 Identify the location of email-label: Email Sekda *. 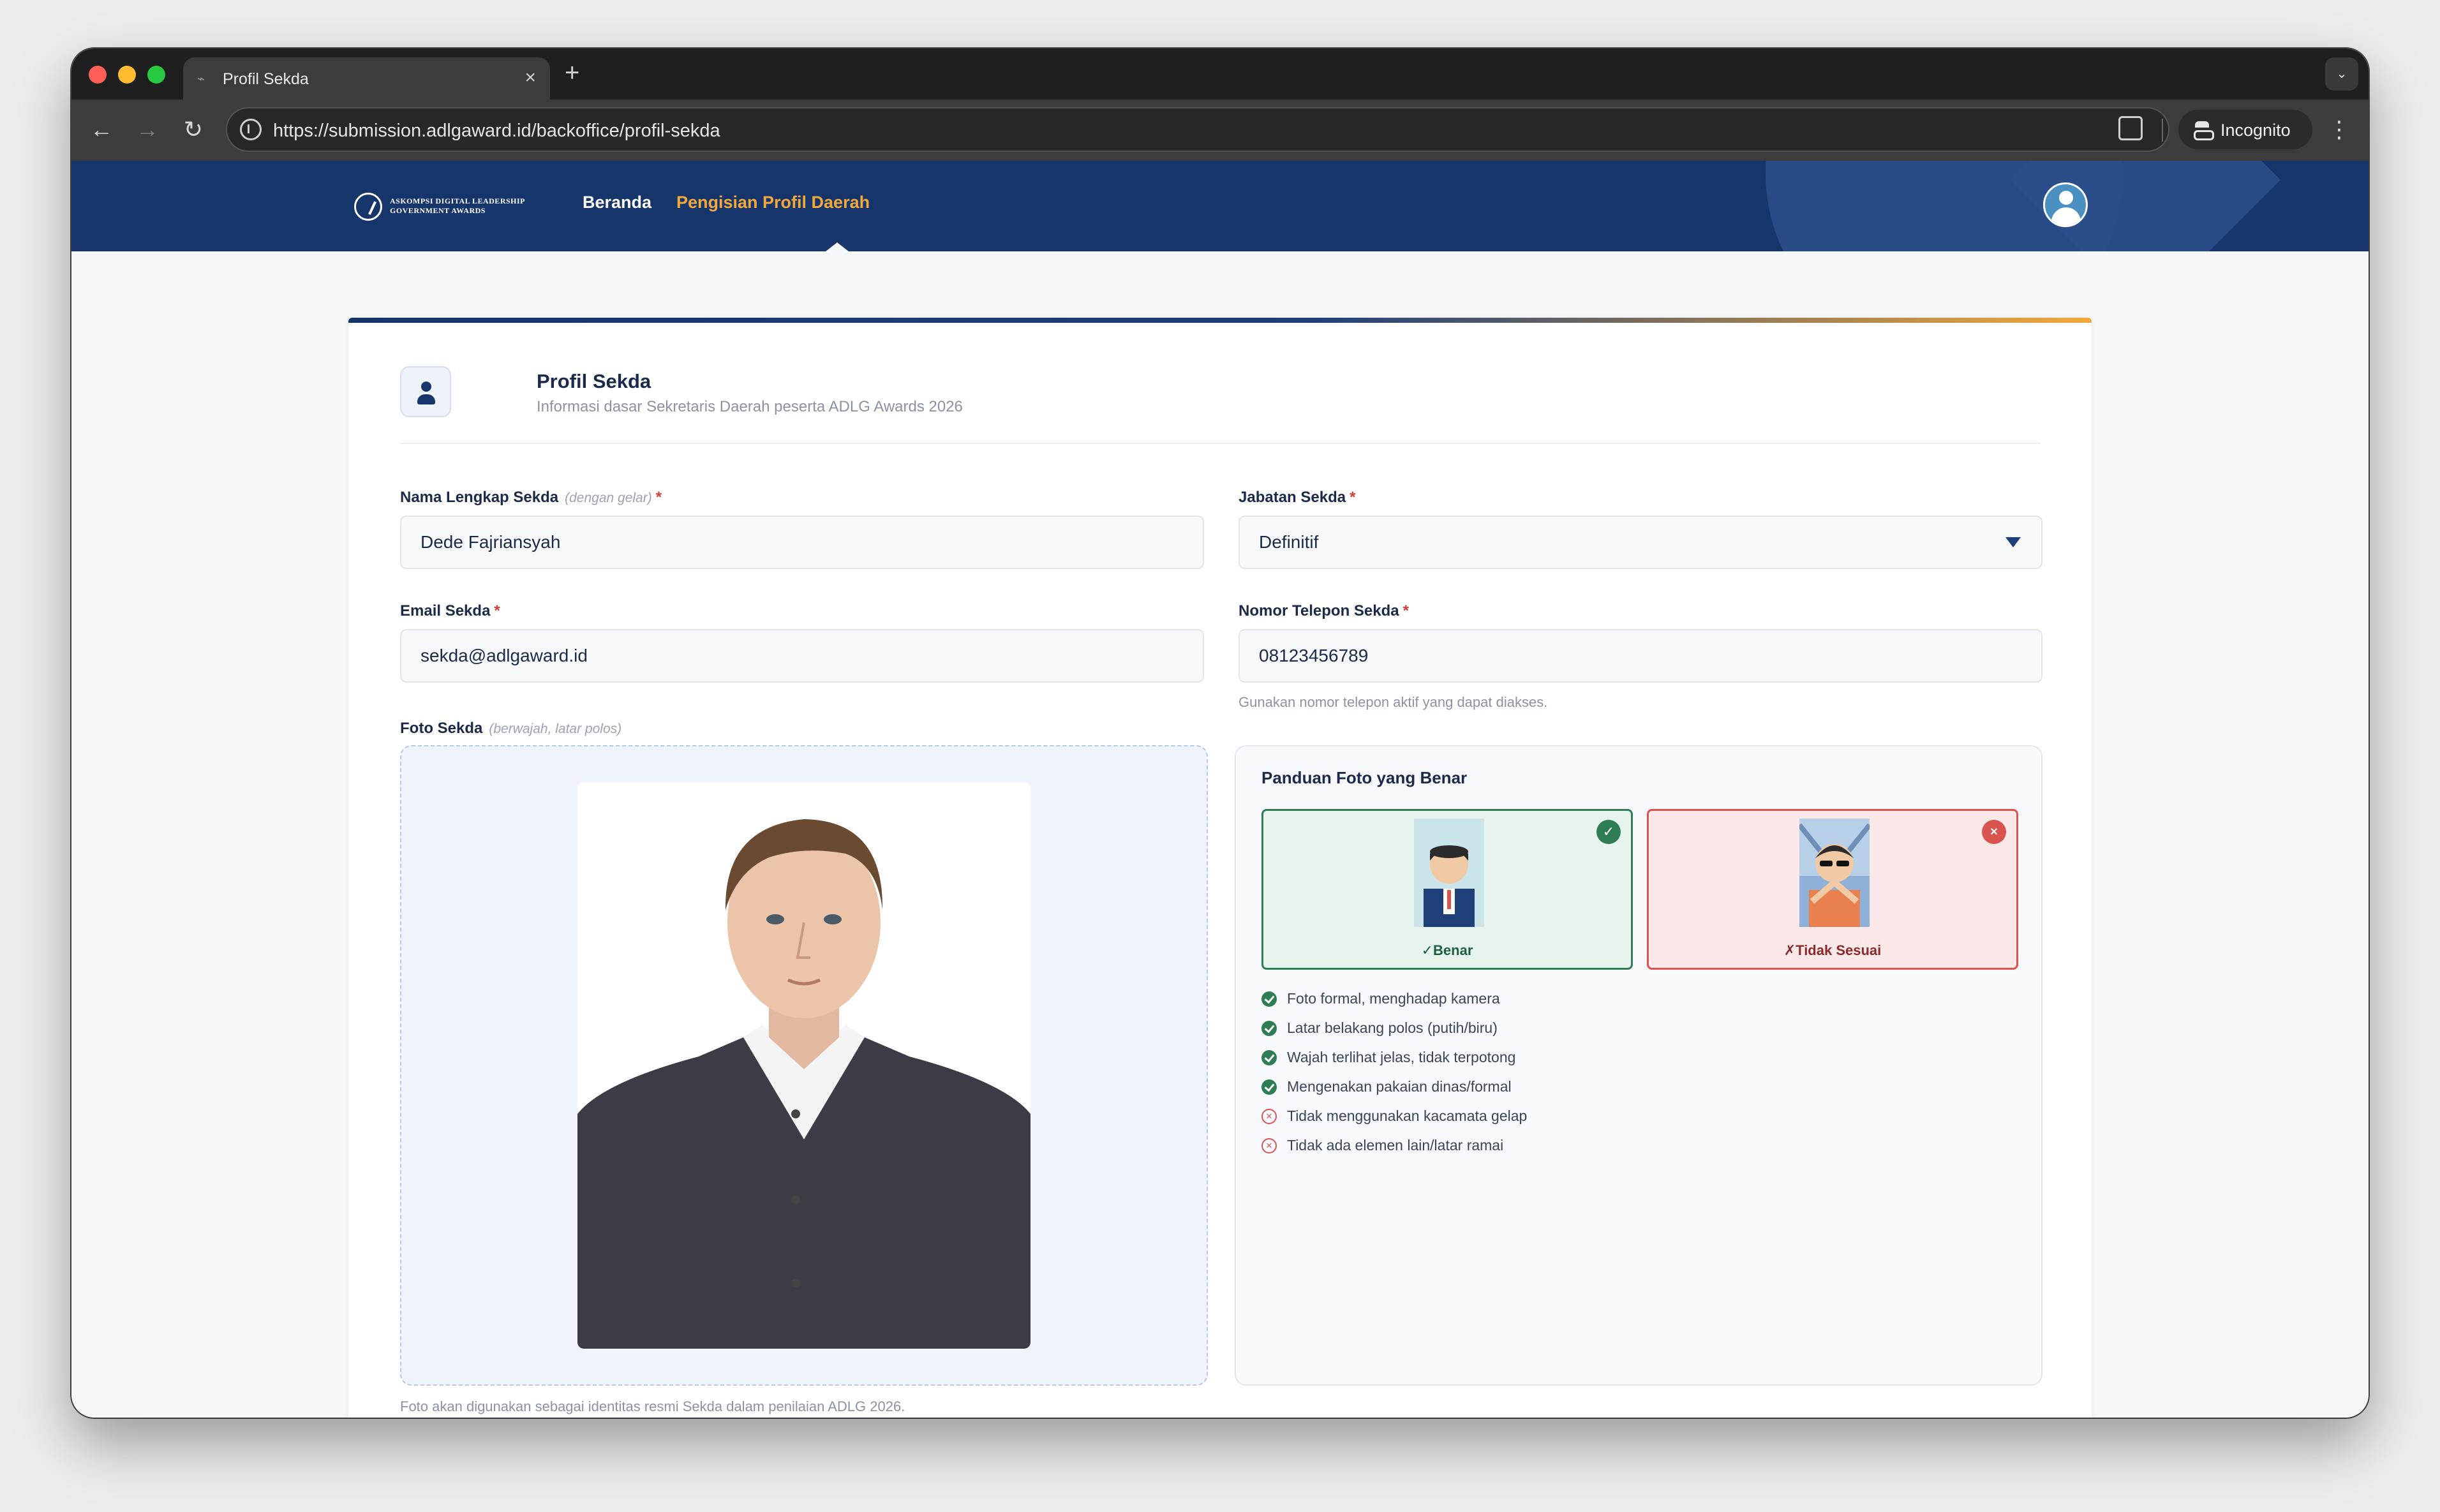
(450, 611).